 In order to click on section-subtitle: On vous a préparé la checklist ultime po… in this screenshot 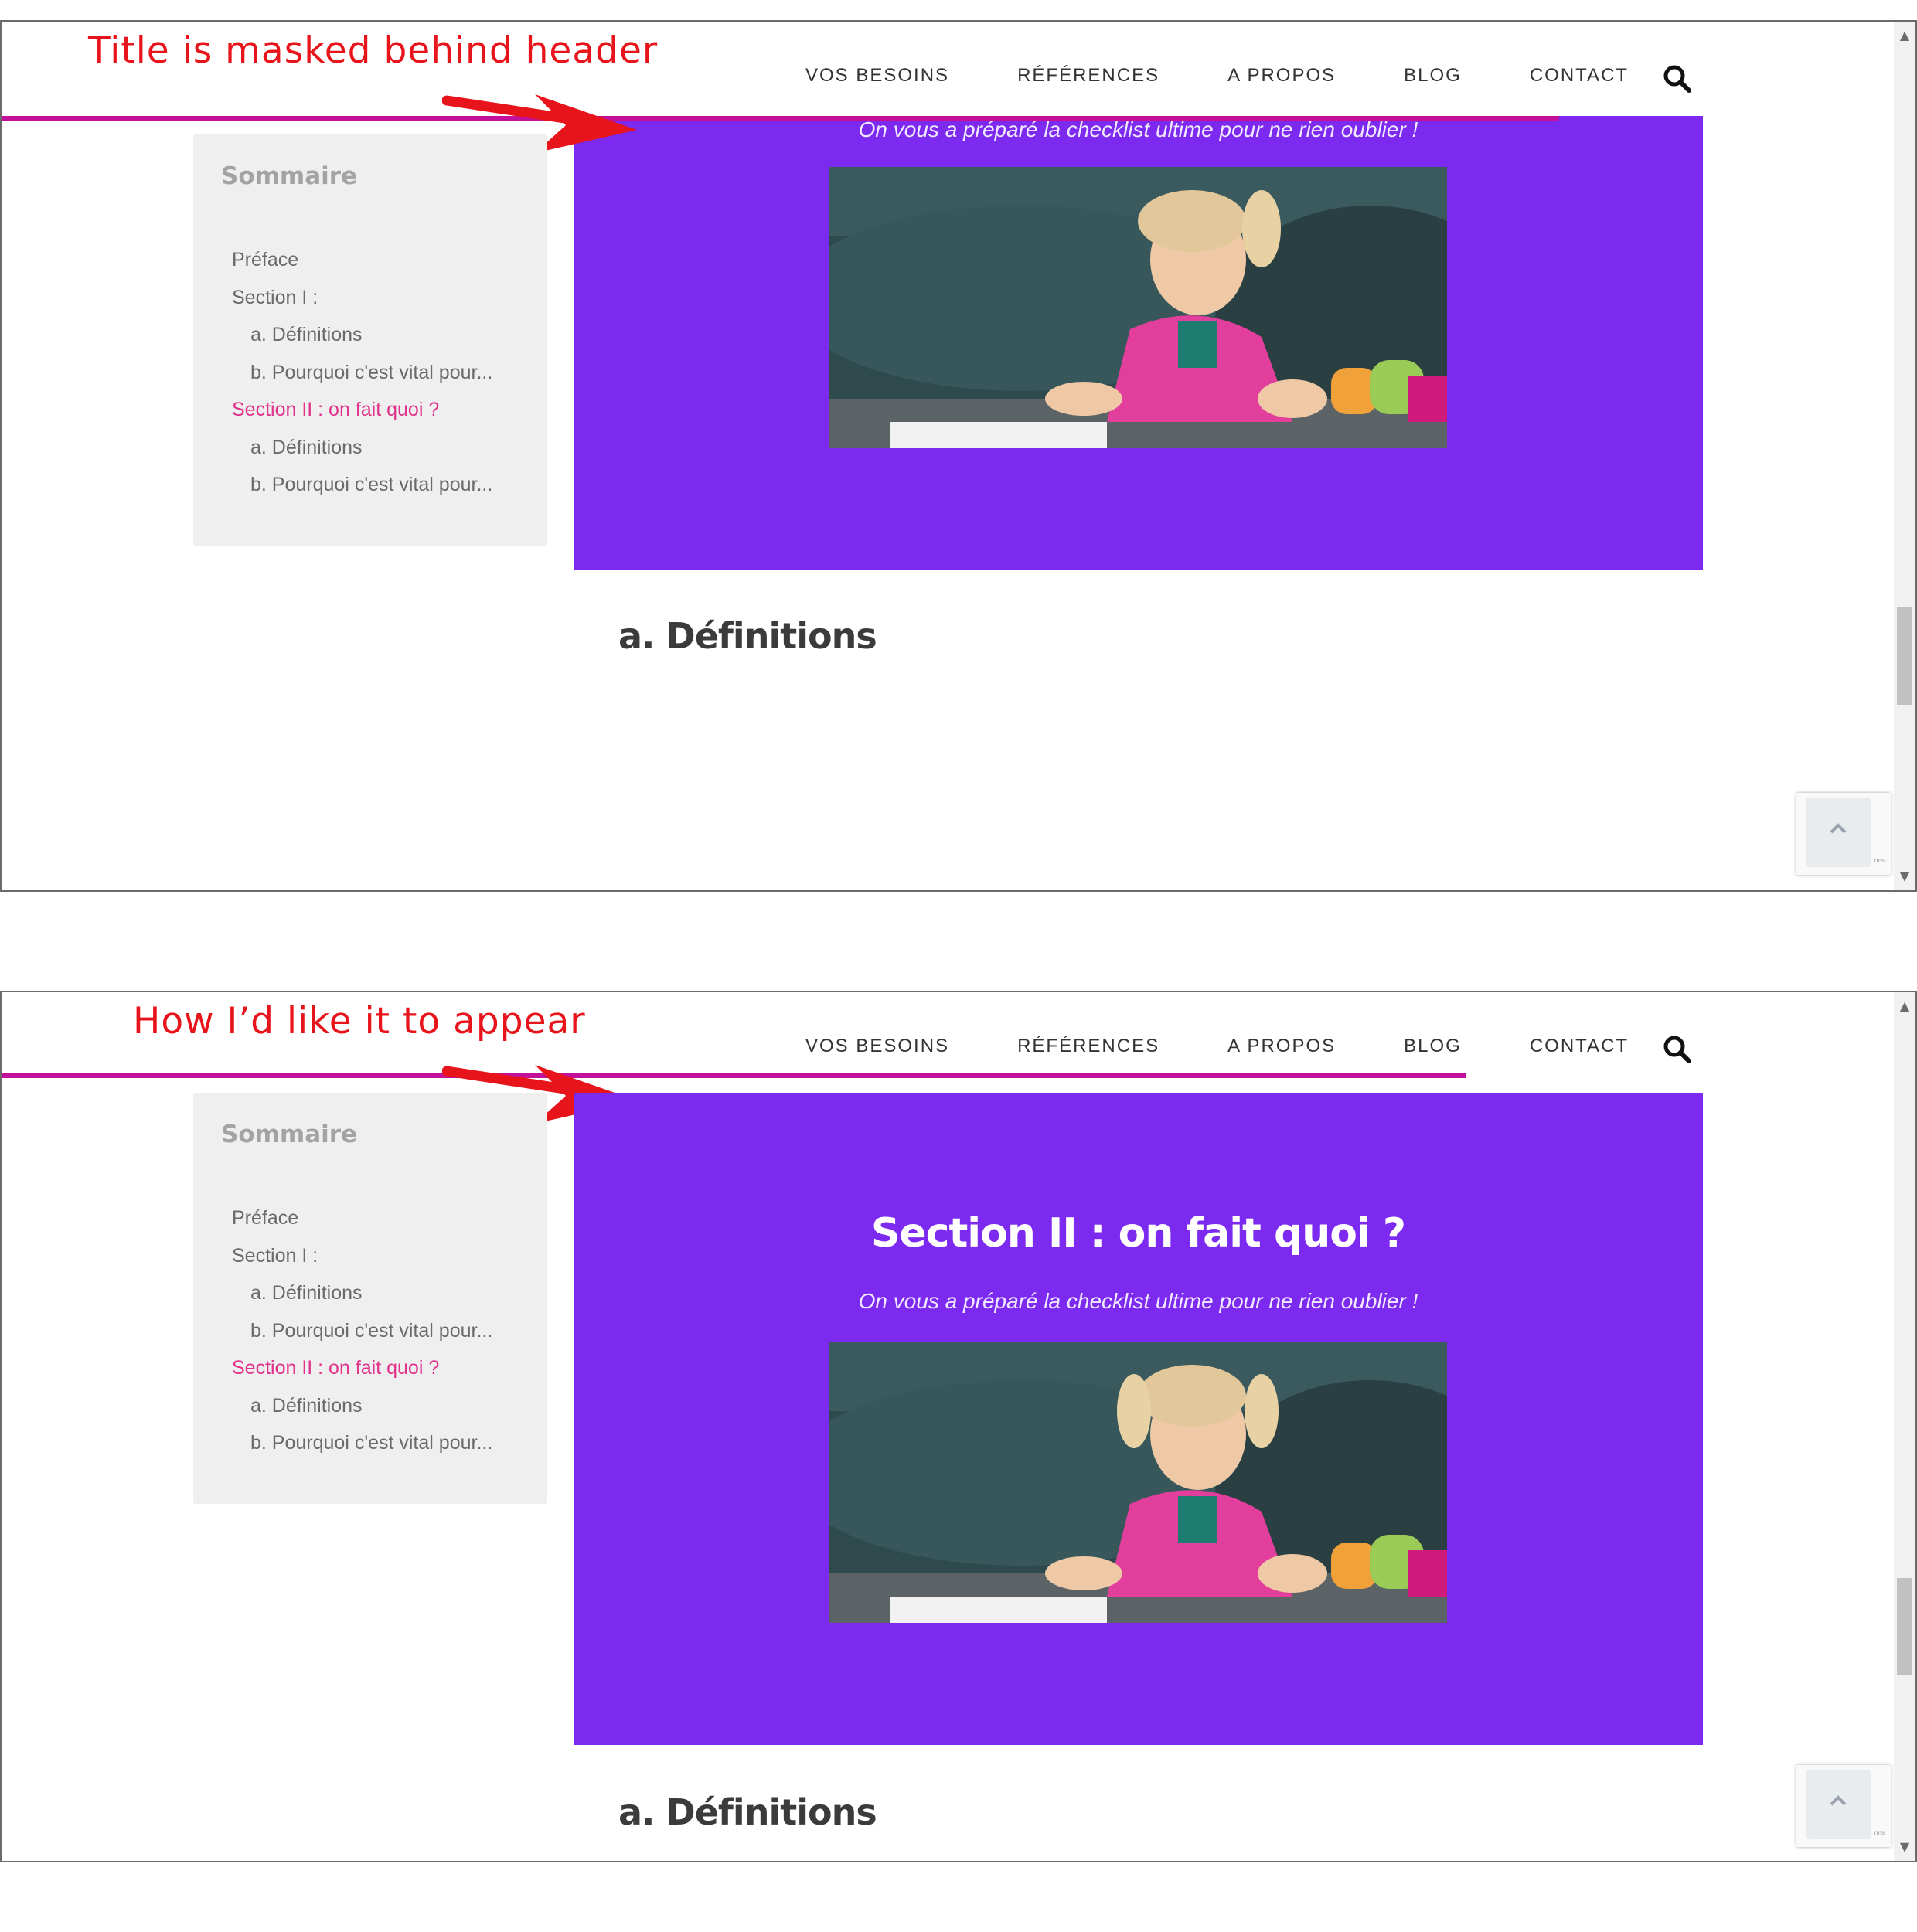, I will do `click(1138, 1301)`.